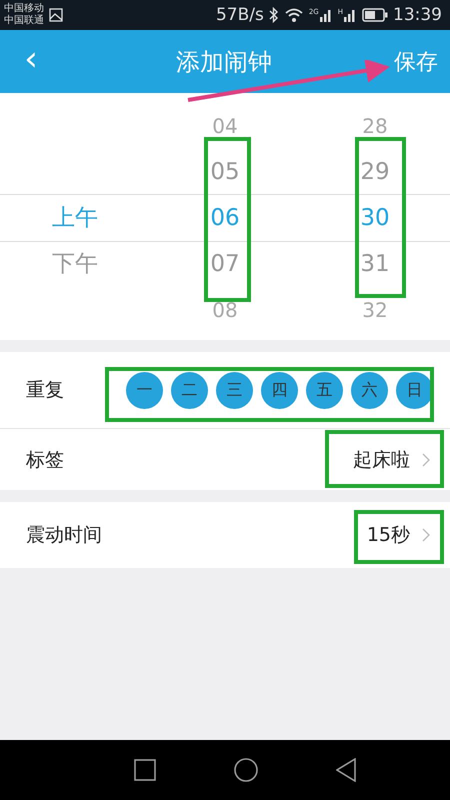 This screenshot has height=800, width=450. Describe the element at coordinates (418, 61) in the screenshot. I see `save-button: 保存` at that location.